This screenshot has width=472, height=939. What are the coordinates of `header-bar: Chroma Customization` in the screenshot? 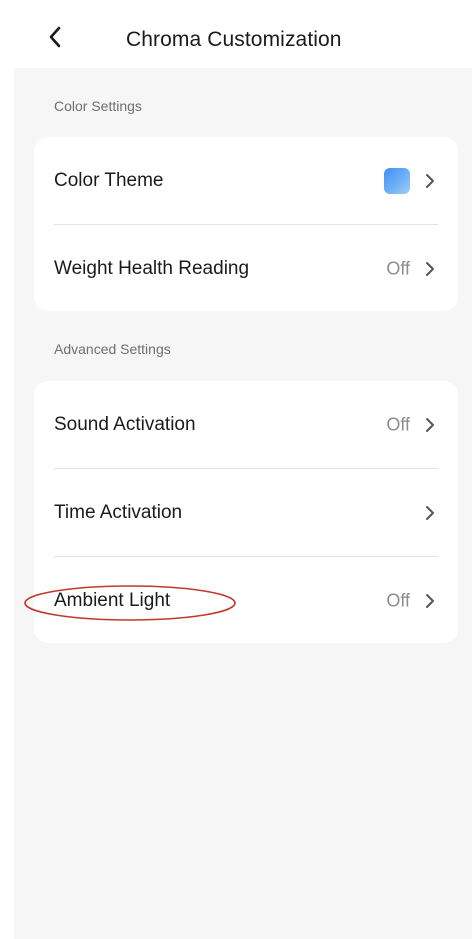 It's located at (243, 38).